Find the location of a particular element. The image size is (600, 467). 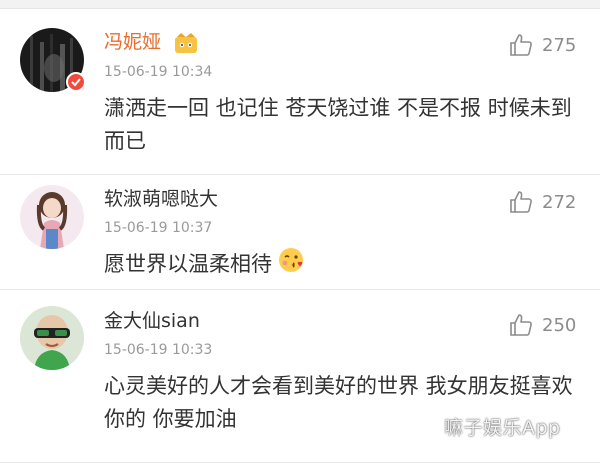

comment-timestamp: 15-06-19 10:37 is located at coordinates (158, 228).